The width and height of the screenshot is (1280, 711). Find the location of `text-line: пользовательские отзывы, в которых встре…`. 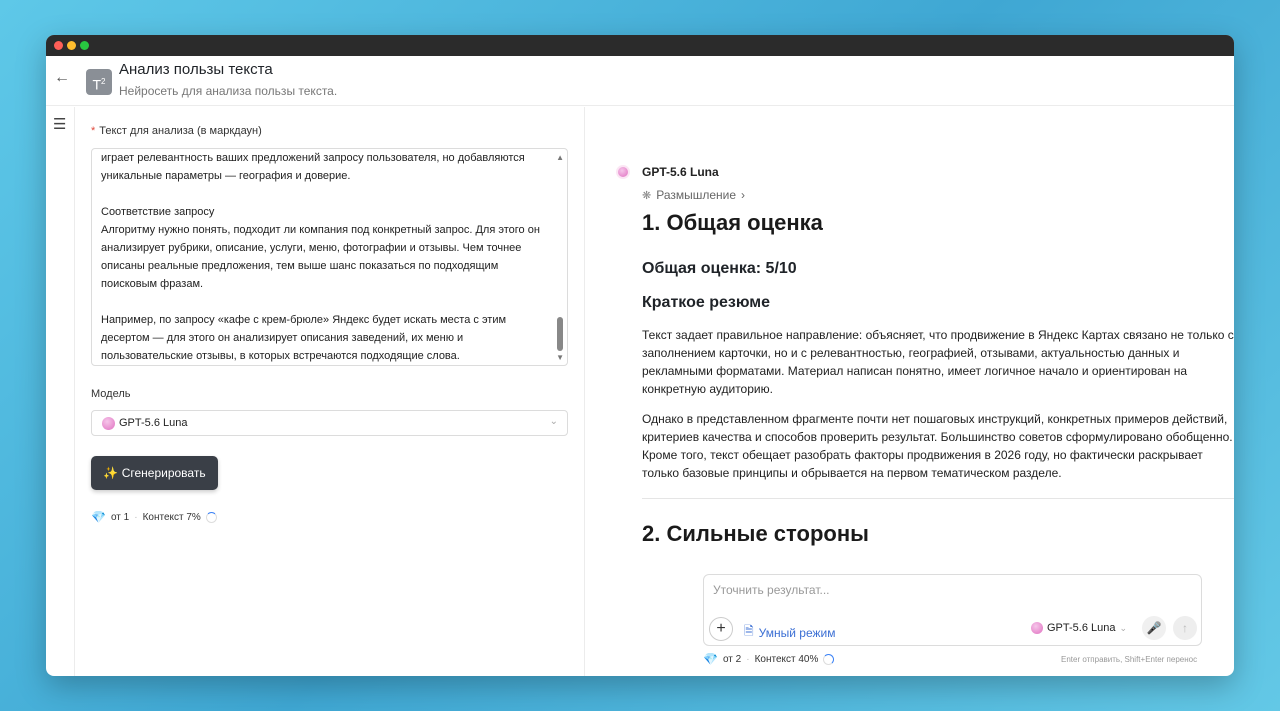

text-line: пользовательские отзывы, в которых встре… is located at coordinates (280, 356).